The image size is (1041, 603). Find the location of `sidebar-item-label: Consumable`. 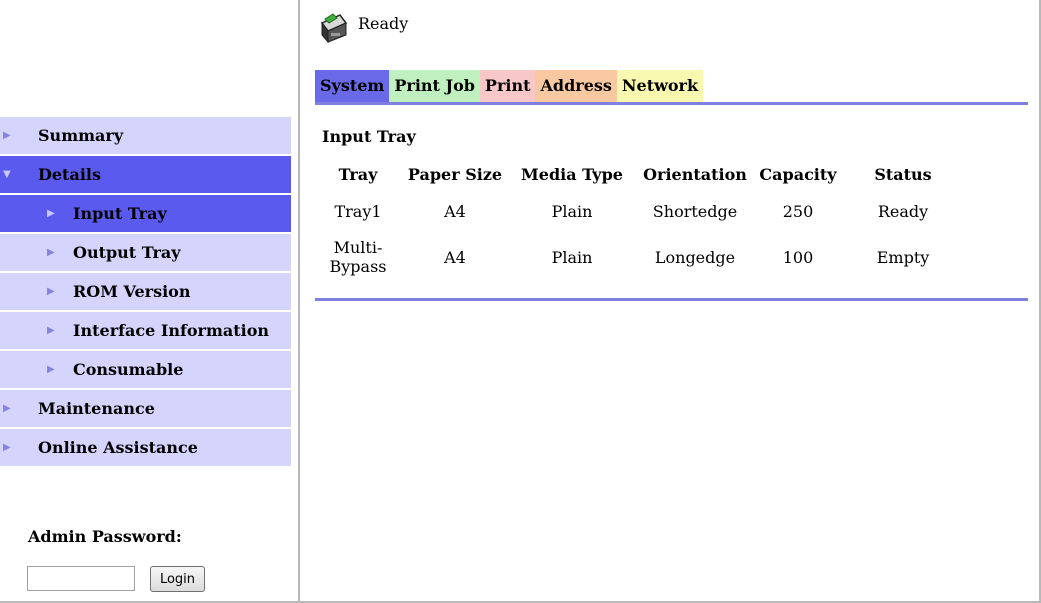

sidebar-item-label: Consumable is located at coordinates (128, 369).